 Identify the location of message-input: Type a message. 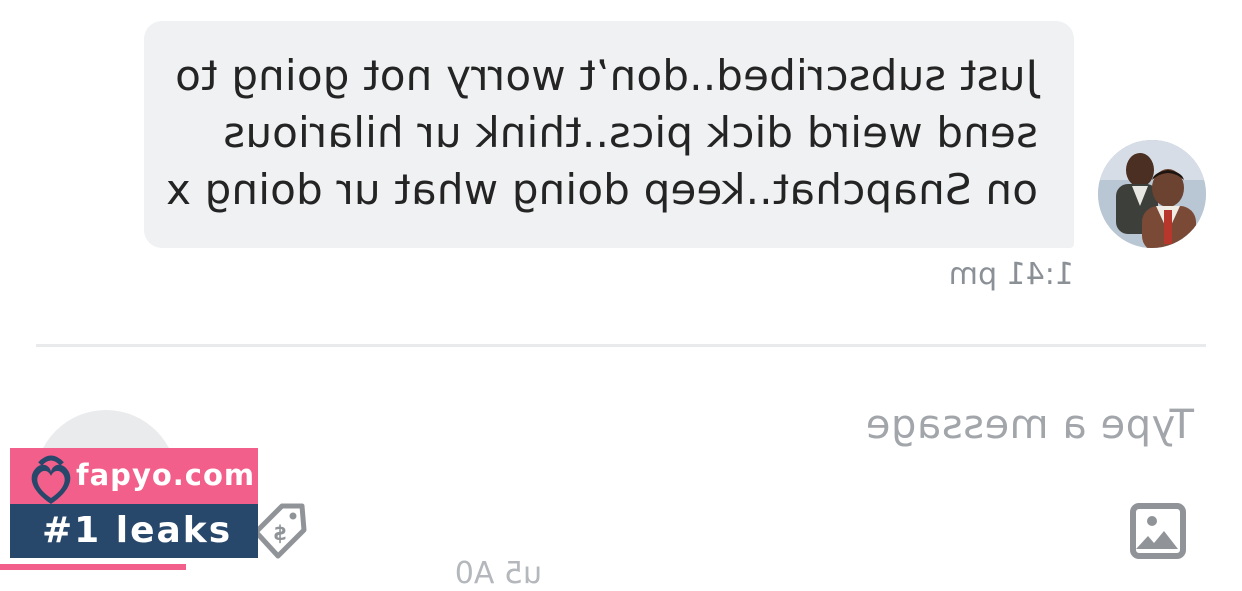
(1029, 425).